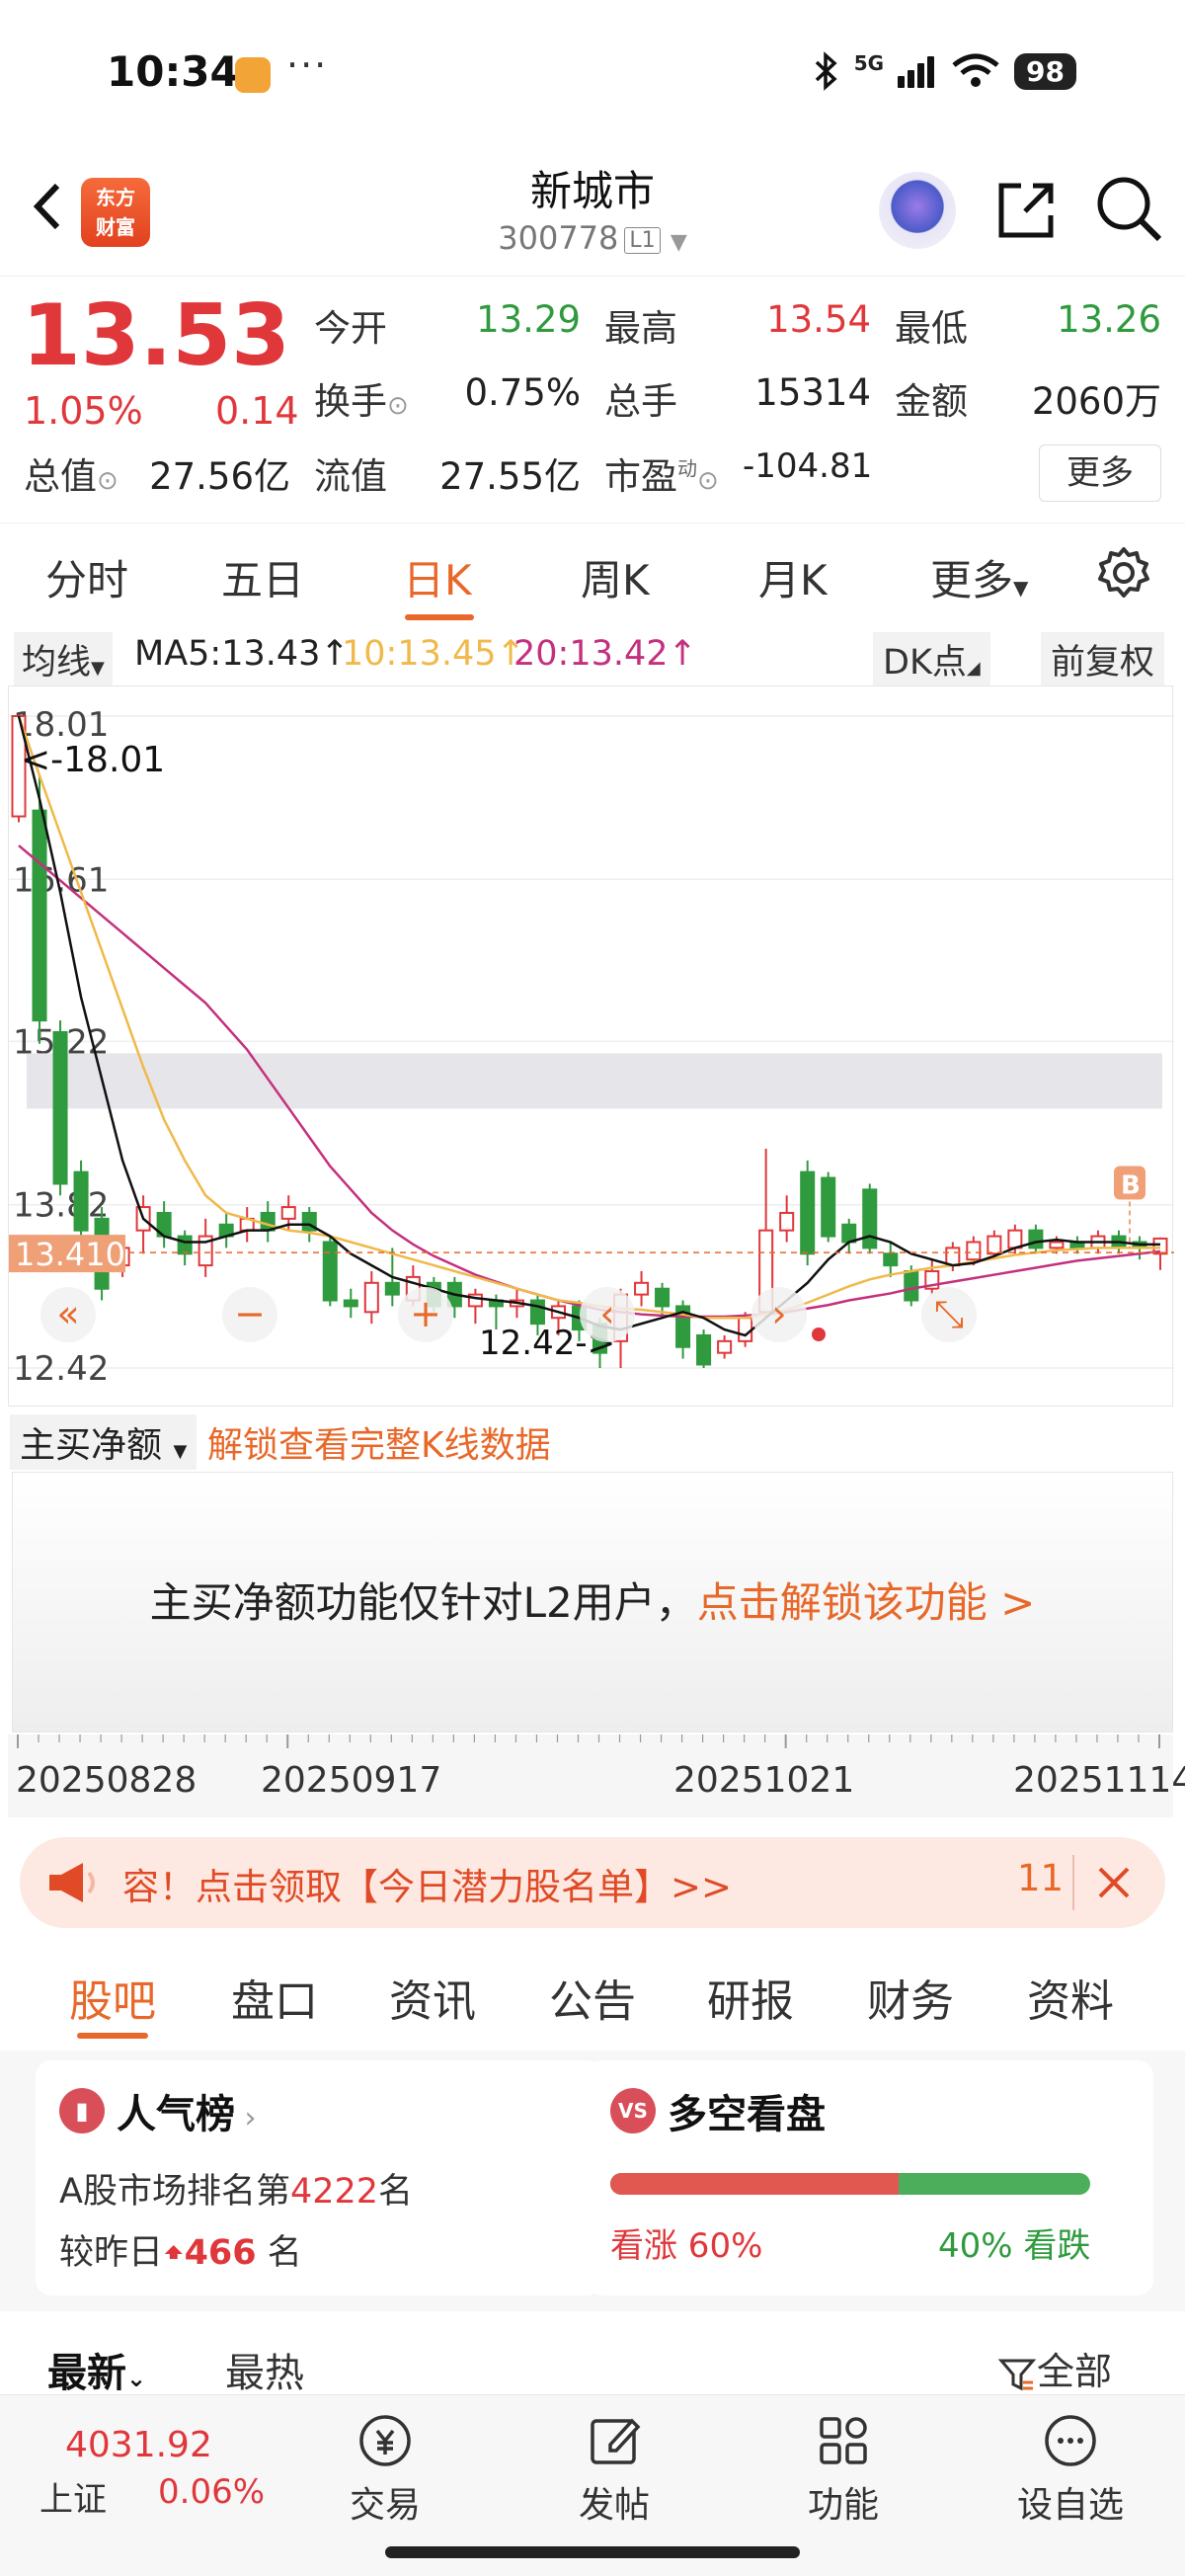  Describe the element at coordinates (1123, 573) in the screenshot. I see `gear-icon` at that location.